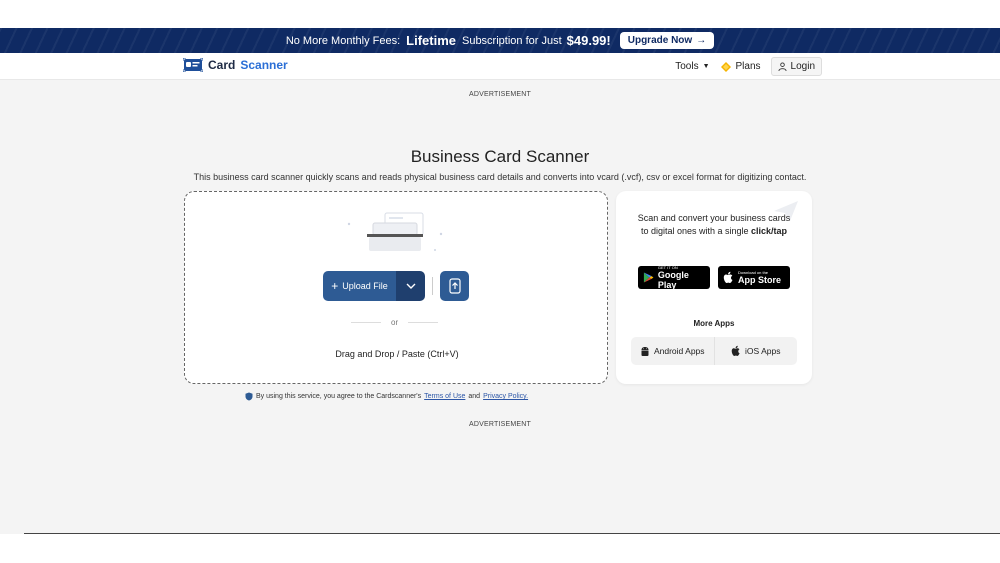 This screenshot has height=563, width=1000. Describe the element at coordinates (725, 66) in the screenshot. I see `plans-icon` at that location.